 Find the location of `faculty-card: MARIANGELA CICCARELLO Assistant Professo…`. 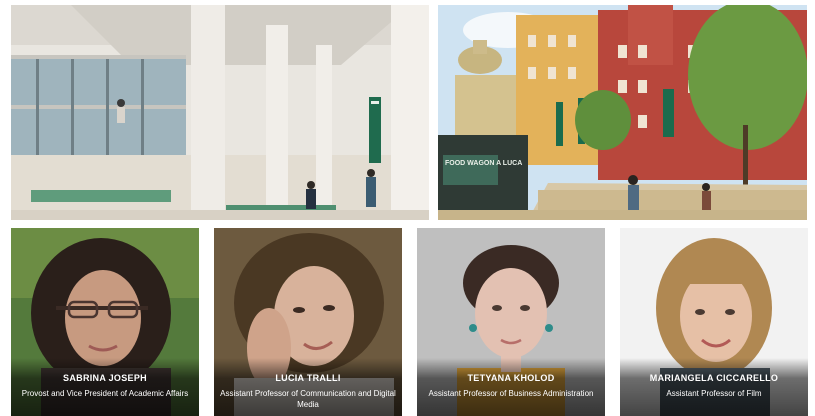

faculty-card: MARIANGELA CICCARELLO Assistant Professo… is located at coordinates (714, 322).